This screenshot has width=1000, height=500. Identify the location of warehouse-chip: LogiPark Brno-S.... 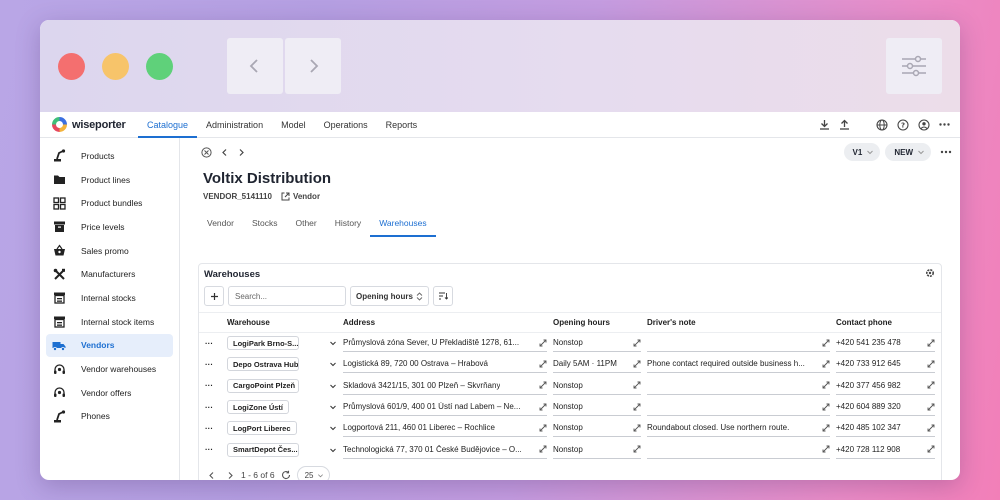
(263, 343).